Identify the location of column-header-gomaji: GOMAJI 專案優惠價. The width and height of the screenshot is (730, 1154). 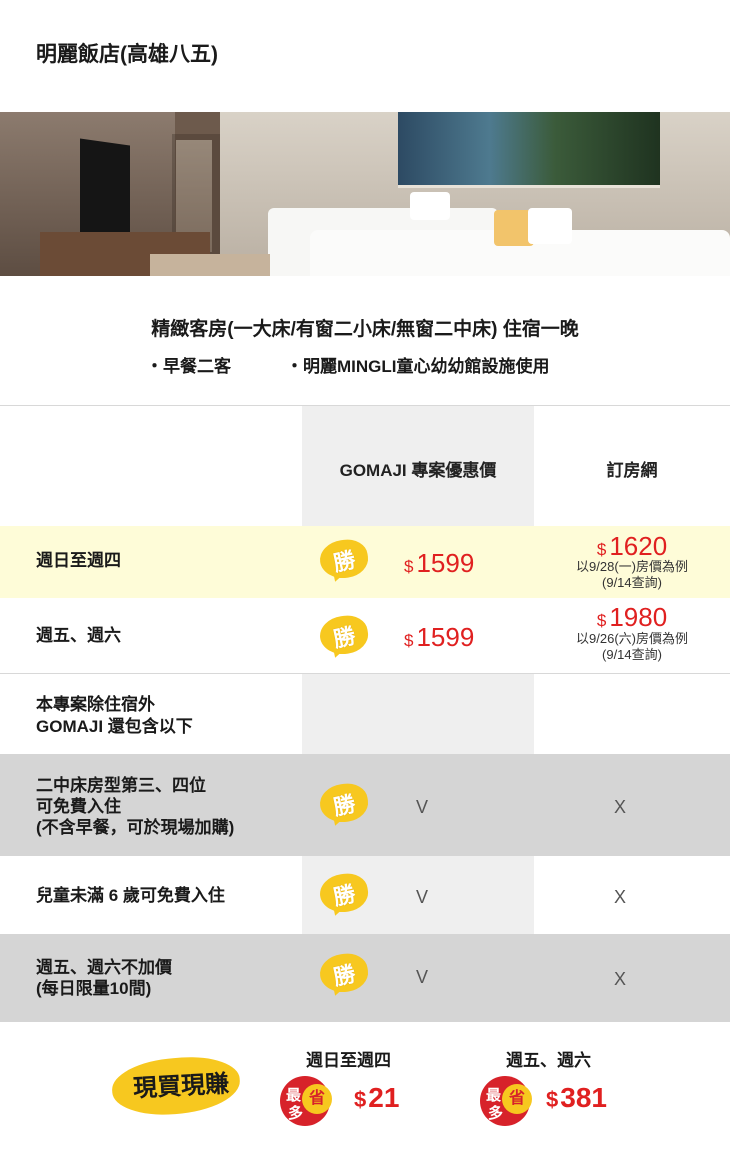
(418, 470).